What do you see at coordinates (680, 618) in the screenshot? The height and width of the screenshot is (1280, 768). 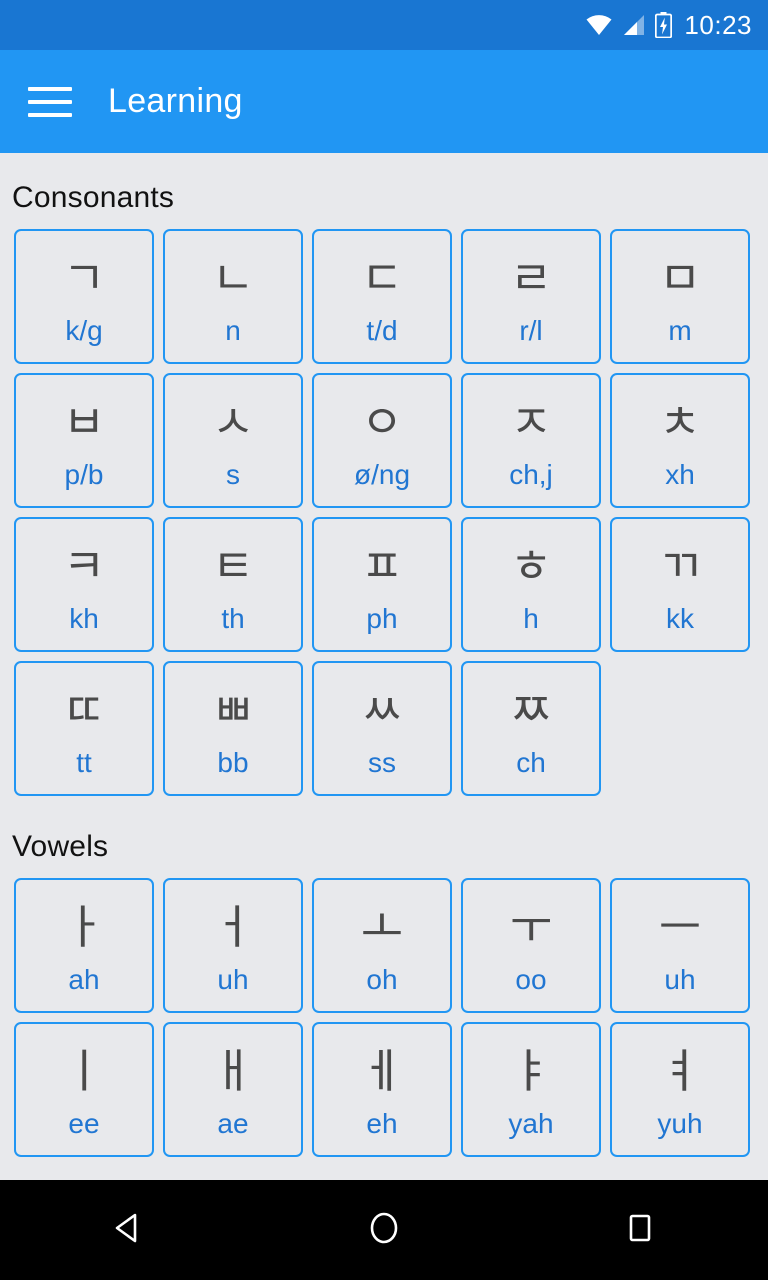 I see `romanization-label: kk` at bounding box center [680, 618].